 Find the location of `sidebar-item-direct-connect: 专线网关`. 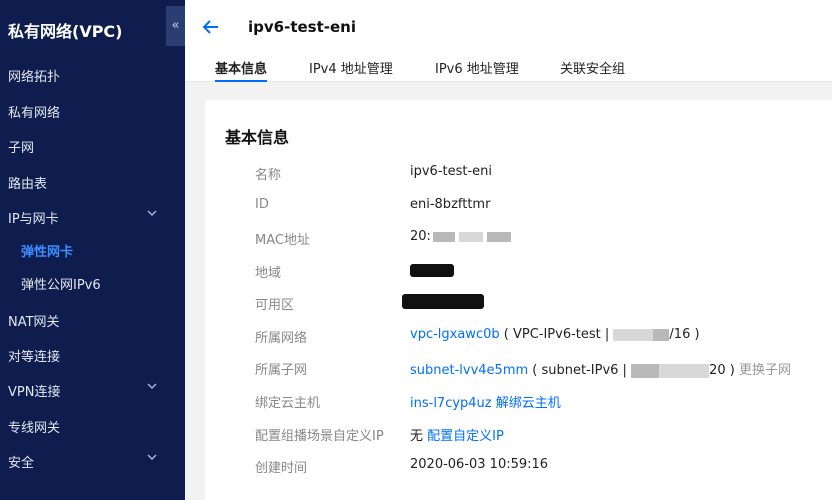

sidebar-item-direct-connect: 专线网关 is located at coordinates (92, 425).